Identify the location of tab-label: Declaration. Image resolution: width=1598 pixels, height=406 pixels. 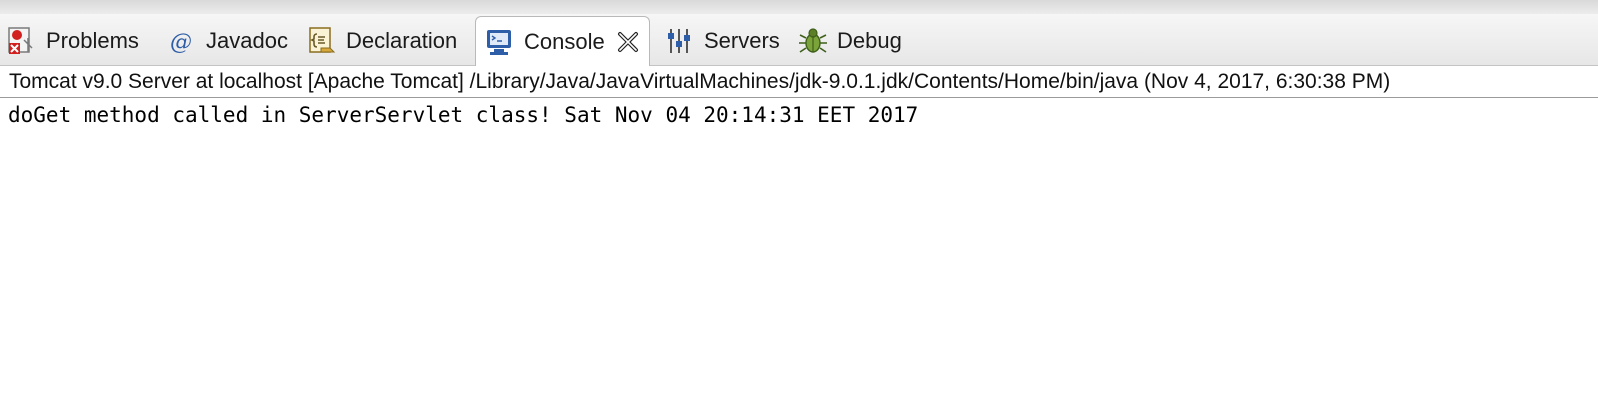
(402, 40).